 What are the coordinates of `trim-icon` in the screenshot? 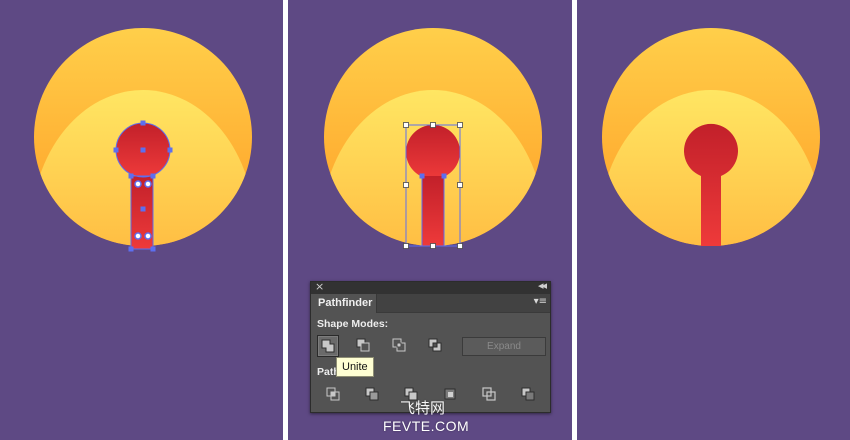 It's located at (372, 394).